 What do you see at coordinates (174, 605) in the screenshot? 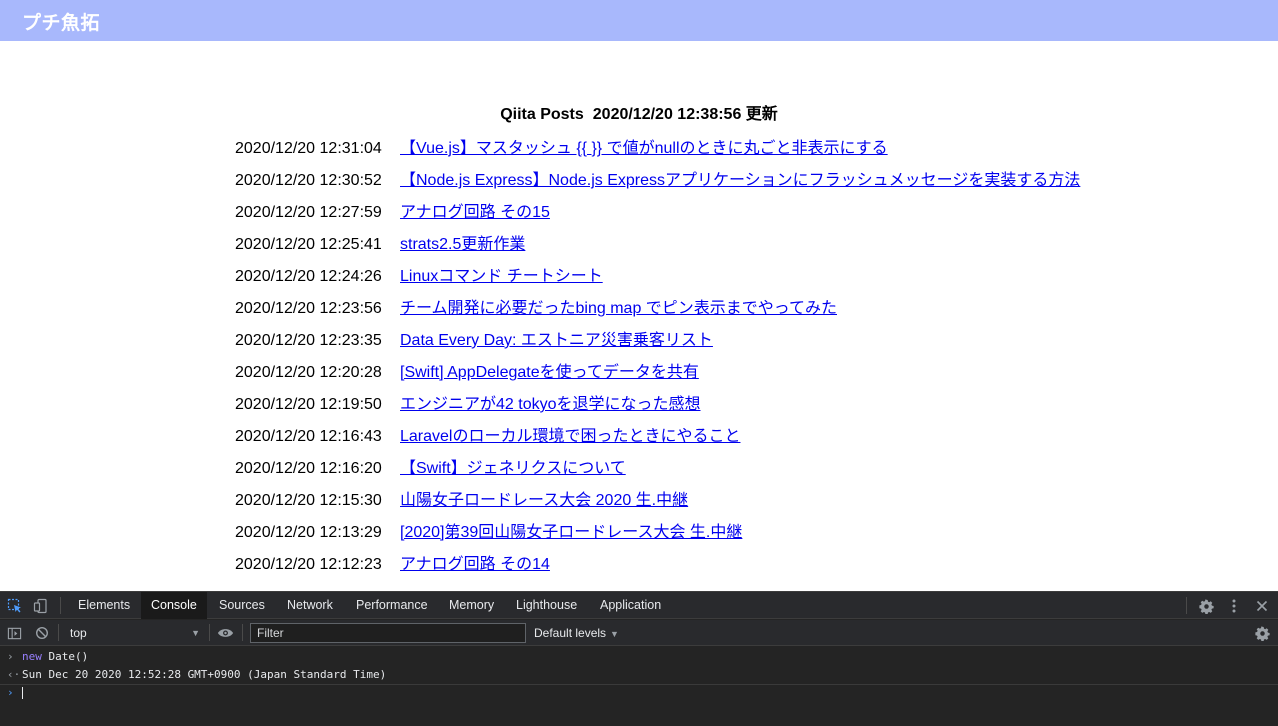
I see `tab-console: Console` at bounding box center [174, 605].